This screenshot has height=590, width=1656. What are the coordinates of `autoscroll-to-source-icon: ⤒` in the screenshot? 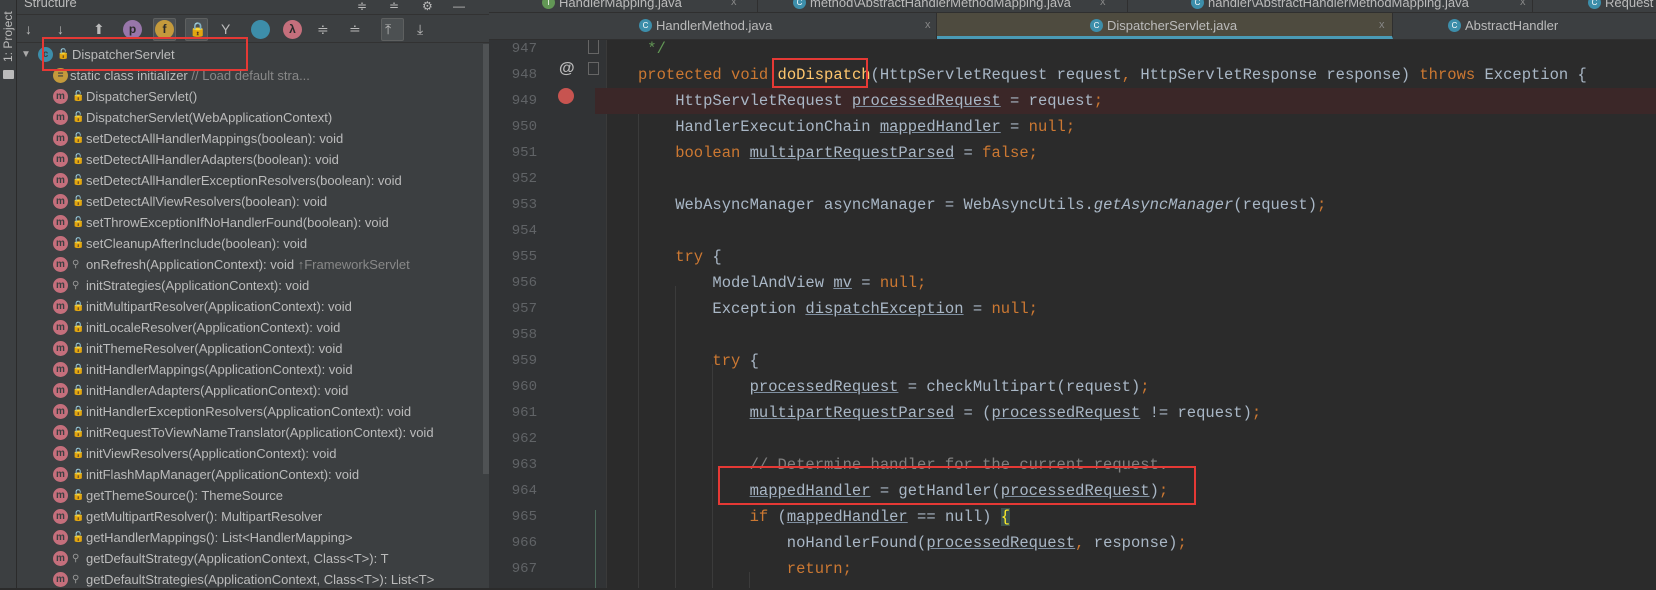 It's located at (388, 29).